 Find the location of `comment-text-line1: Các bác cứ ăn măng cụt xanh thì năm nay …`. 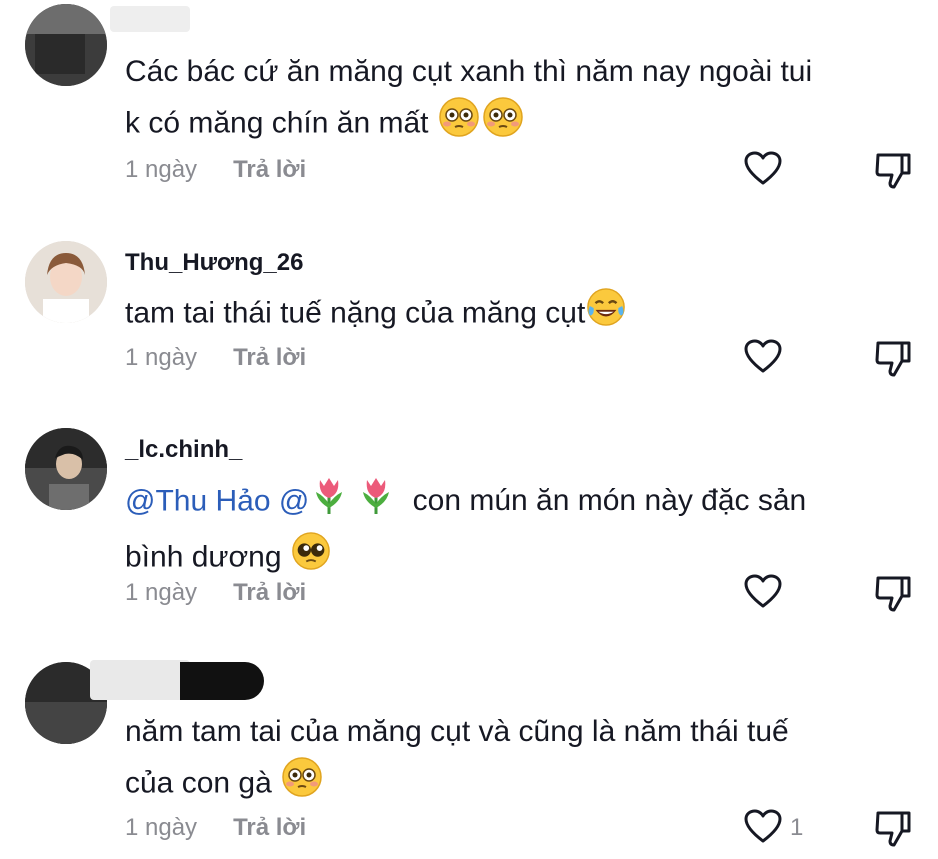

comment-text-line1: Các bác cứ ăn măng cụt xanh thì năm nay … is located at coordinates (469, 71).